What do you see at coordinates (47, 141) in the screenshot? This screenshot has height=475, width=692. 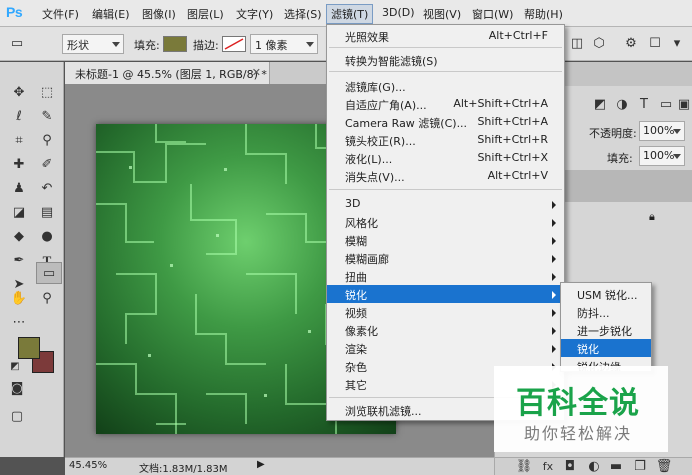 I see `eyedropper-tool-icon: ⚲` at bounding box center [47, 141].